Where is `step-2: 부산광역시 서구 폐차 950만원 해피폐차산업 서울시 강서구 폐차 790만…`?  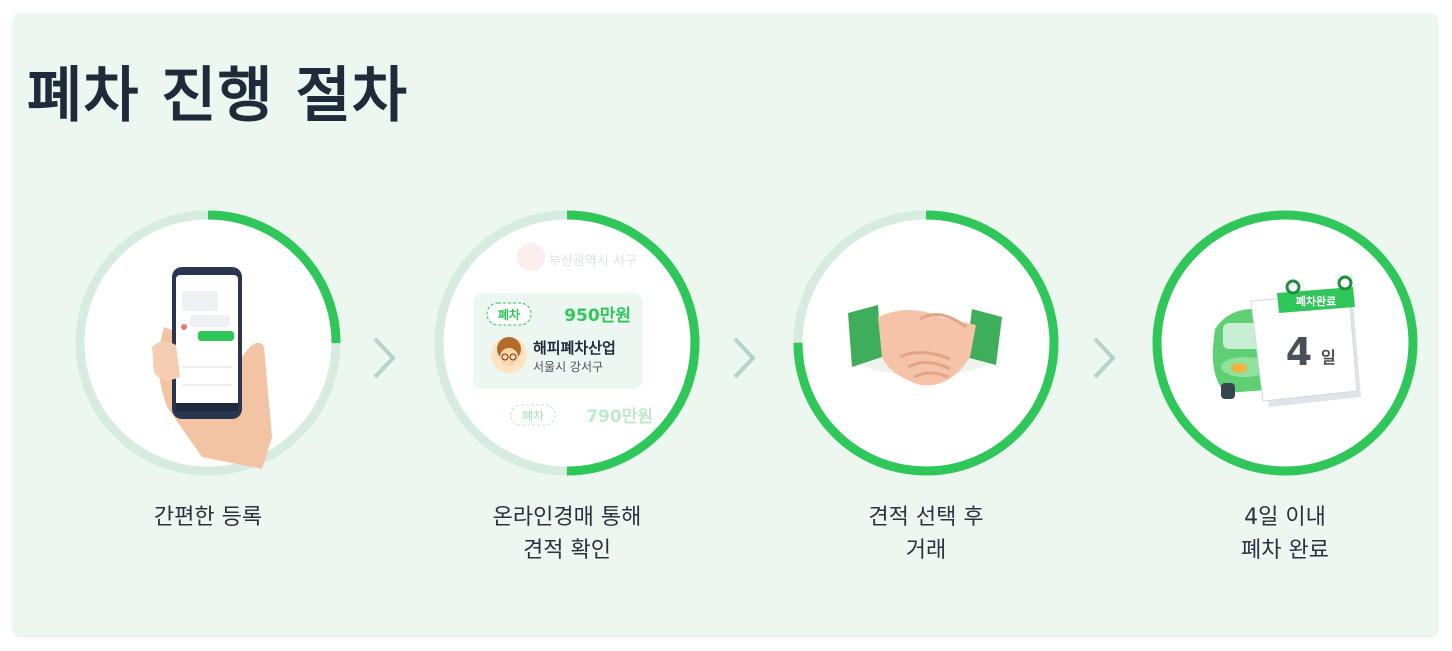
step-2: 부산광역시 서구 폐차 950만원 해피폐차산업 서울시 강서구 폐차 790만… is located at coordinates (567, 397).